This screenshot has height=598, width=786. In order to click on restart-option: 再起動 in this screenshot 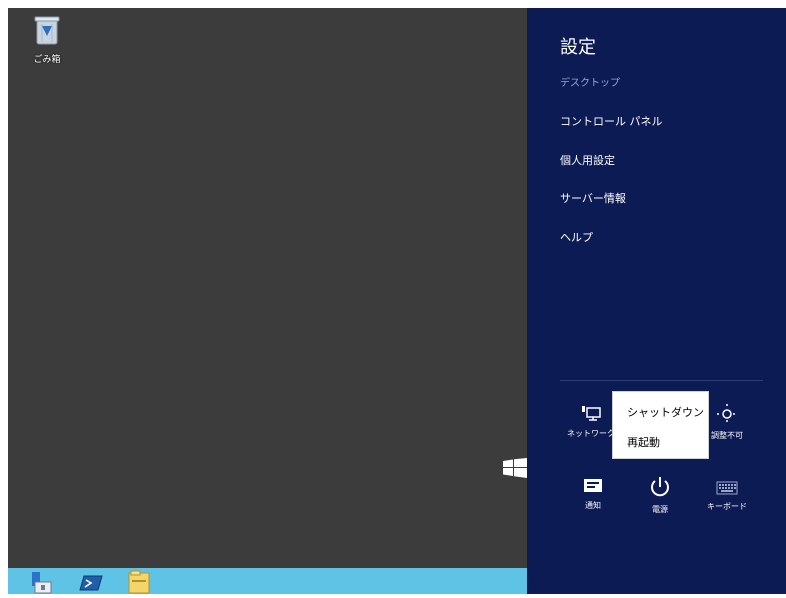, I will do `click(643, 442)`.